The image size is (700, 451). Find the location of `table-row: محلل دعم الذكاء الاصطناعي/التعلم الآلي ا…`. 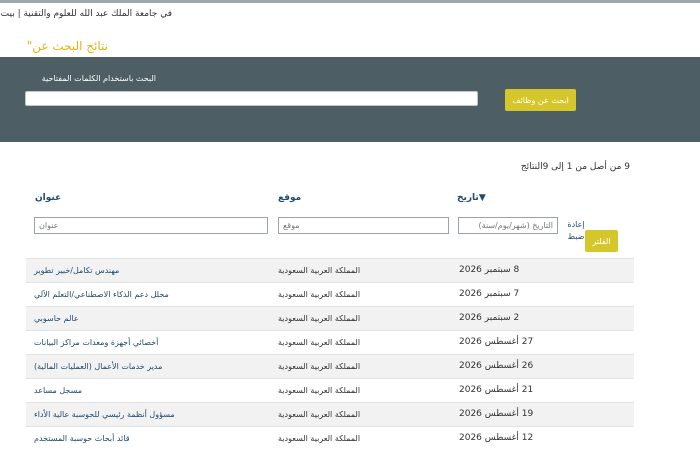

table-row: محلل دعم الذكاء الاصطناعي/التعلم الآلي ا… is located at coordinates (330, 294).